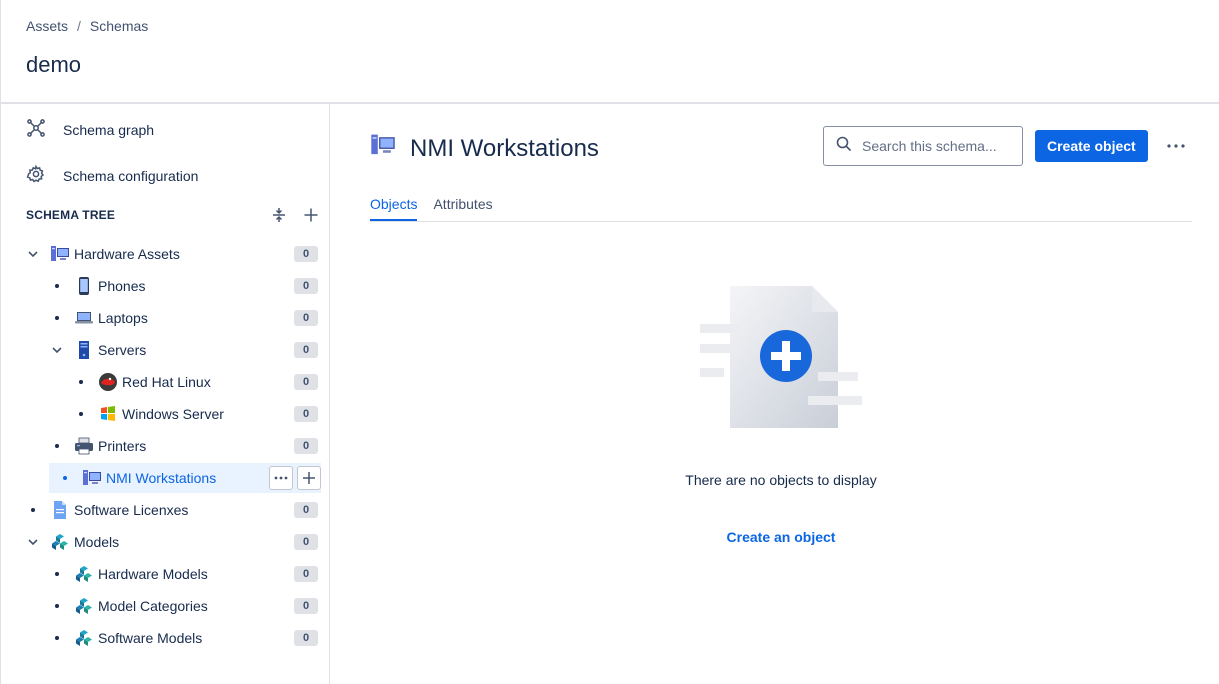 This screenshot has height=684, width=1219. I want to click on schema-graph-link: Schema graph, so click(90, 129).